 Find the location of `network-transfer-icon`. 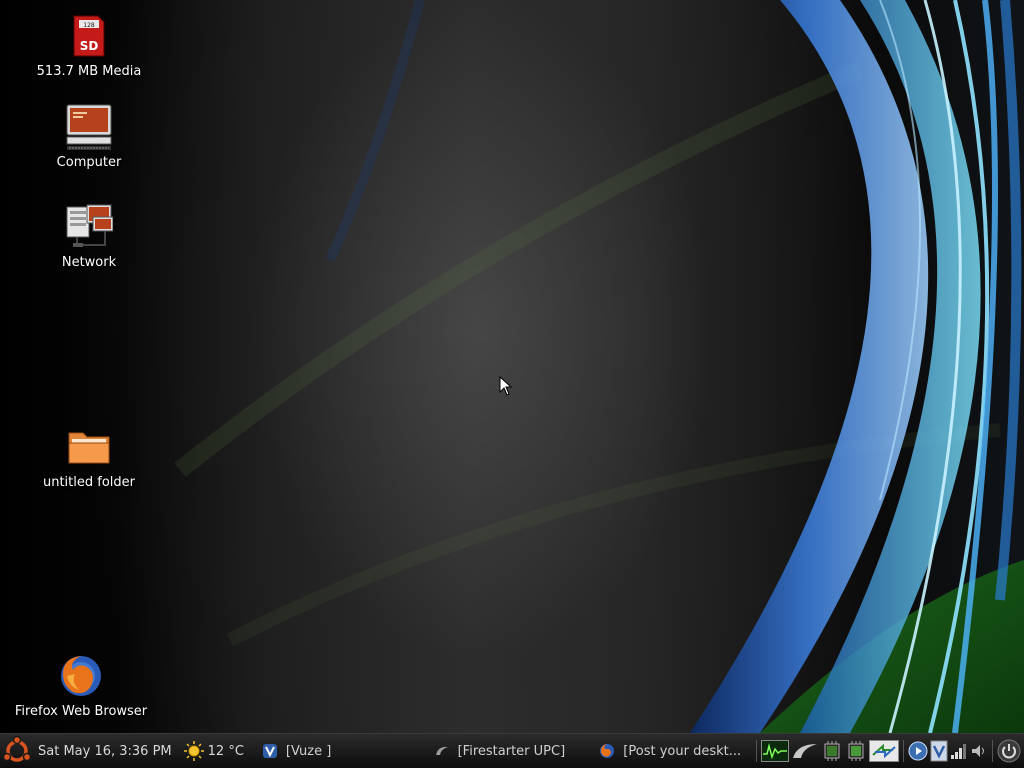

network-transfer-icon is located at coordinates (884, 751).